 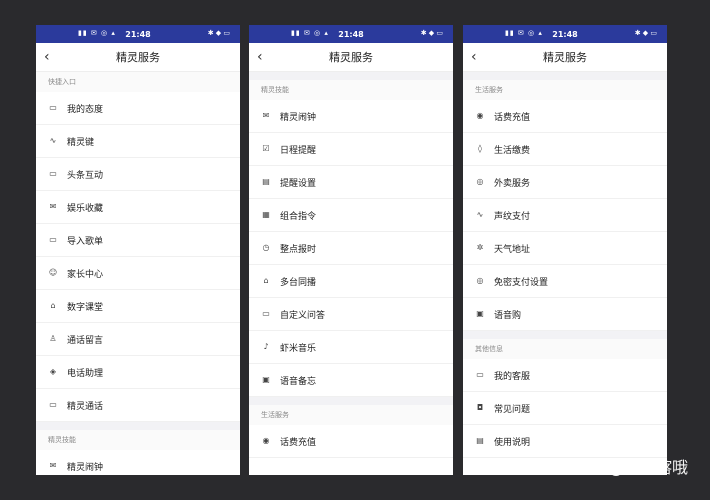 I want to click on item-label: 生活缴费, so click(x=512, y=150).